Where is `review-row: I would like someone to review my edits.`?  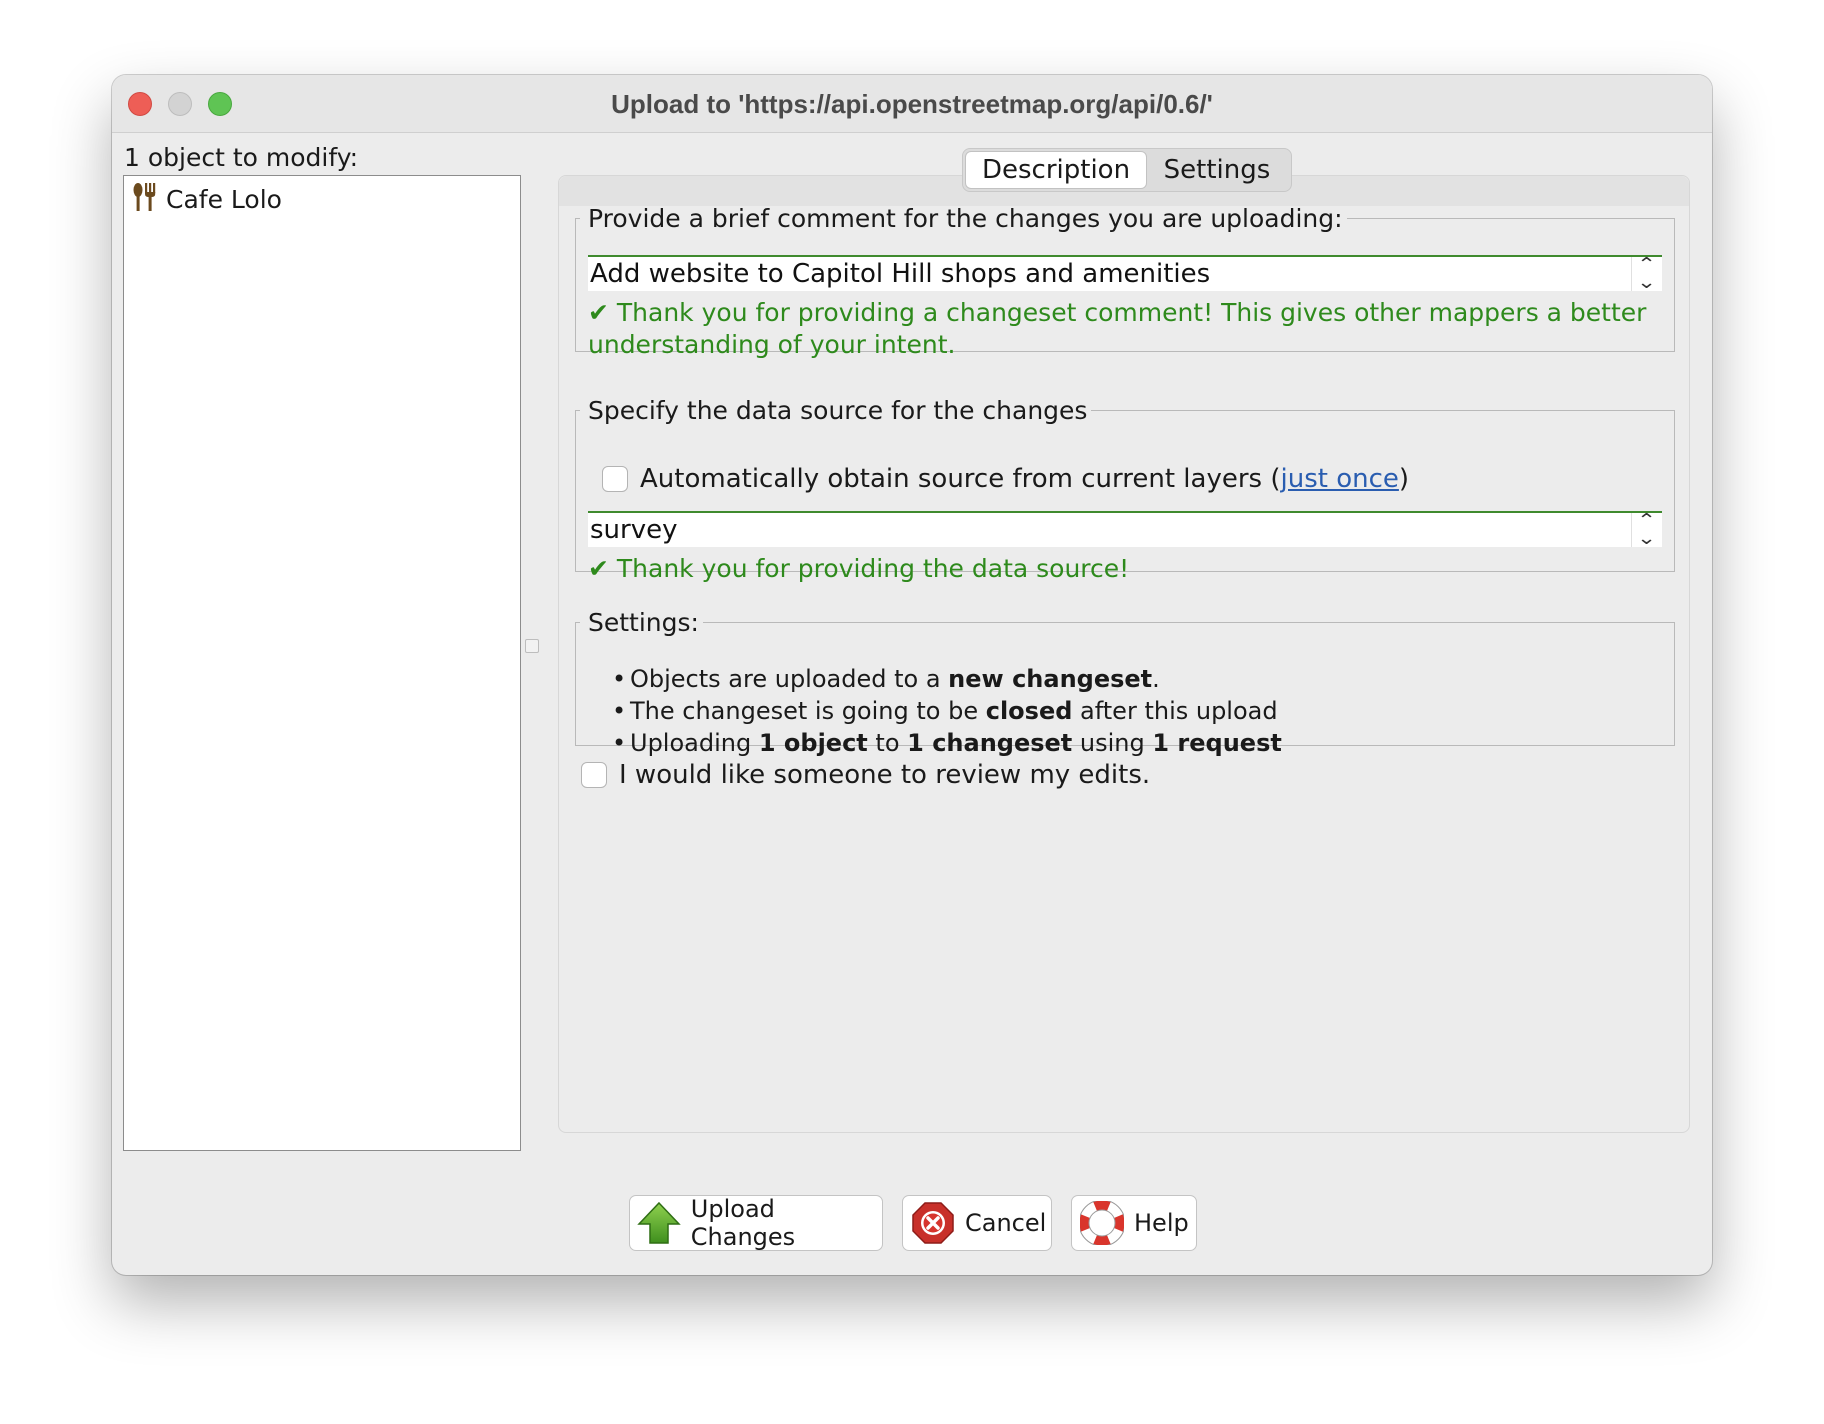 review-row: I would like someone to review my edits. is located at coordinates (865, 775).